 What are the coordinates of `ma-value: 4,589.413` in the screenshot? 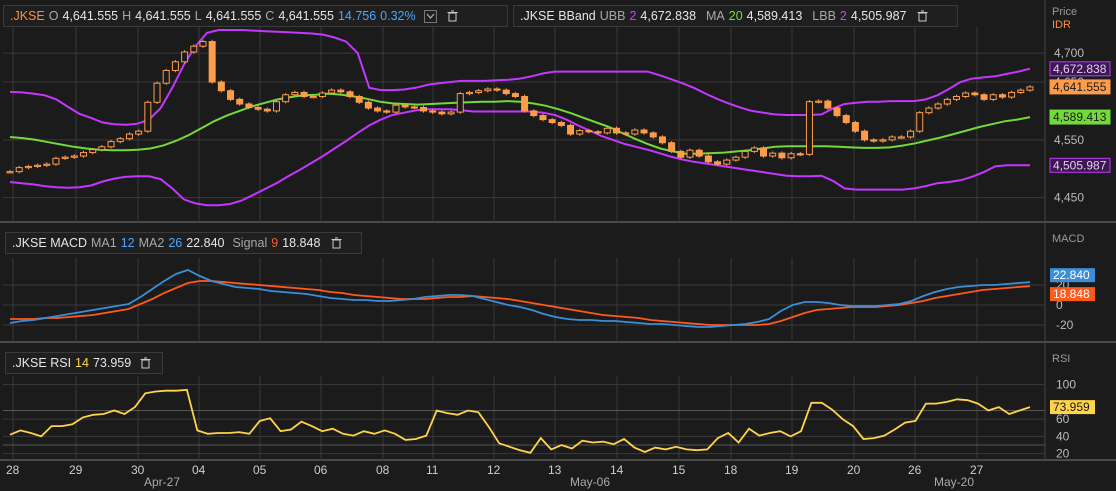 It's located at (774, 16).